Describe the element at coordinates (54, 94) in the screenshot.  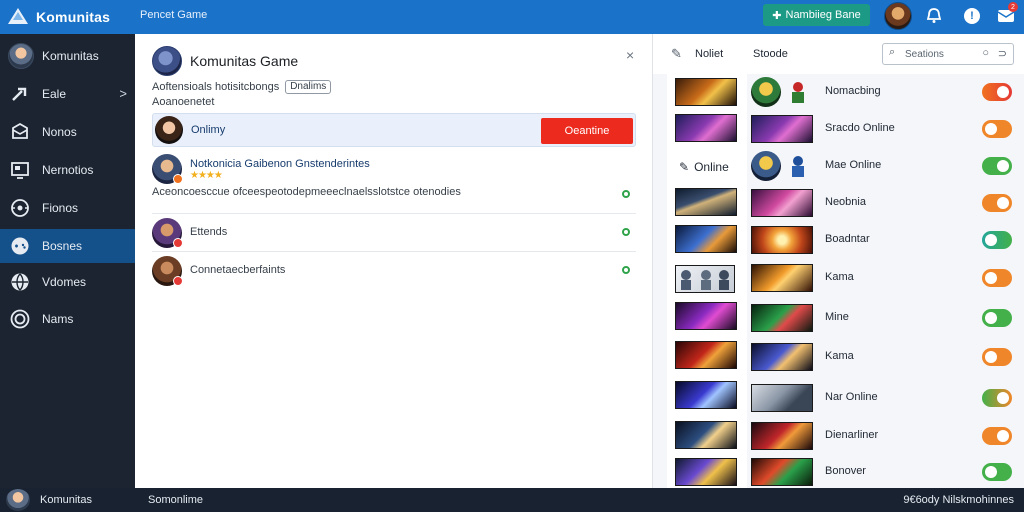
I see `sidebar-item-label: Eale` at that location.